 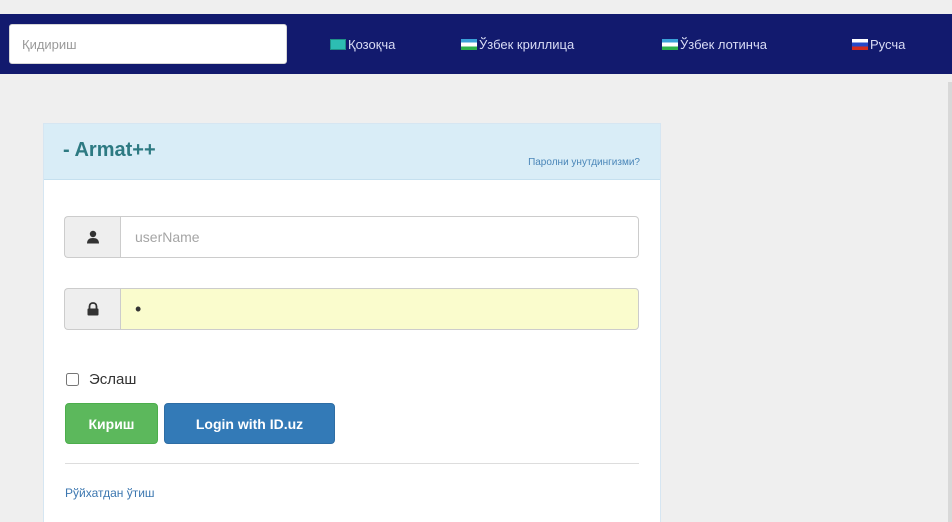 I want to click on language-label: Ўзбек криллица, so click(x=527, y=44).